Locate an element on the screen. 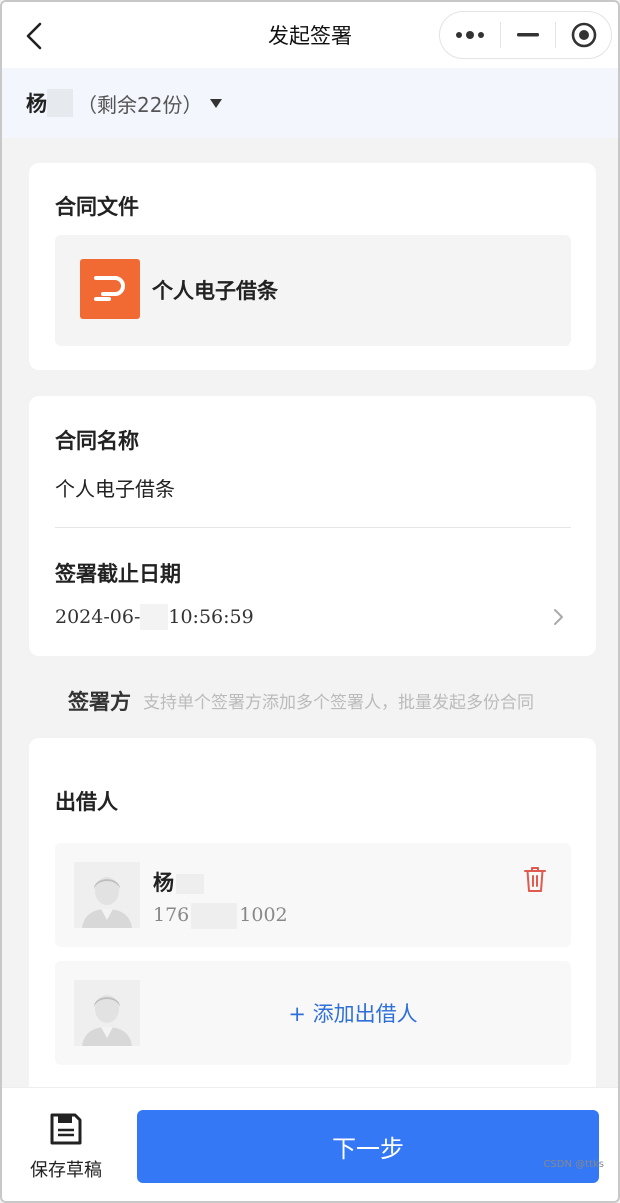 The width and height of the screenshot is (620, 1203). lender-person-item: 杨 176 1002 is located at coordinates (313, 895).